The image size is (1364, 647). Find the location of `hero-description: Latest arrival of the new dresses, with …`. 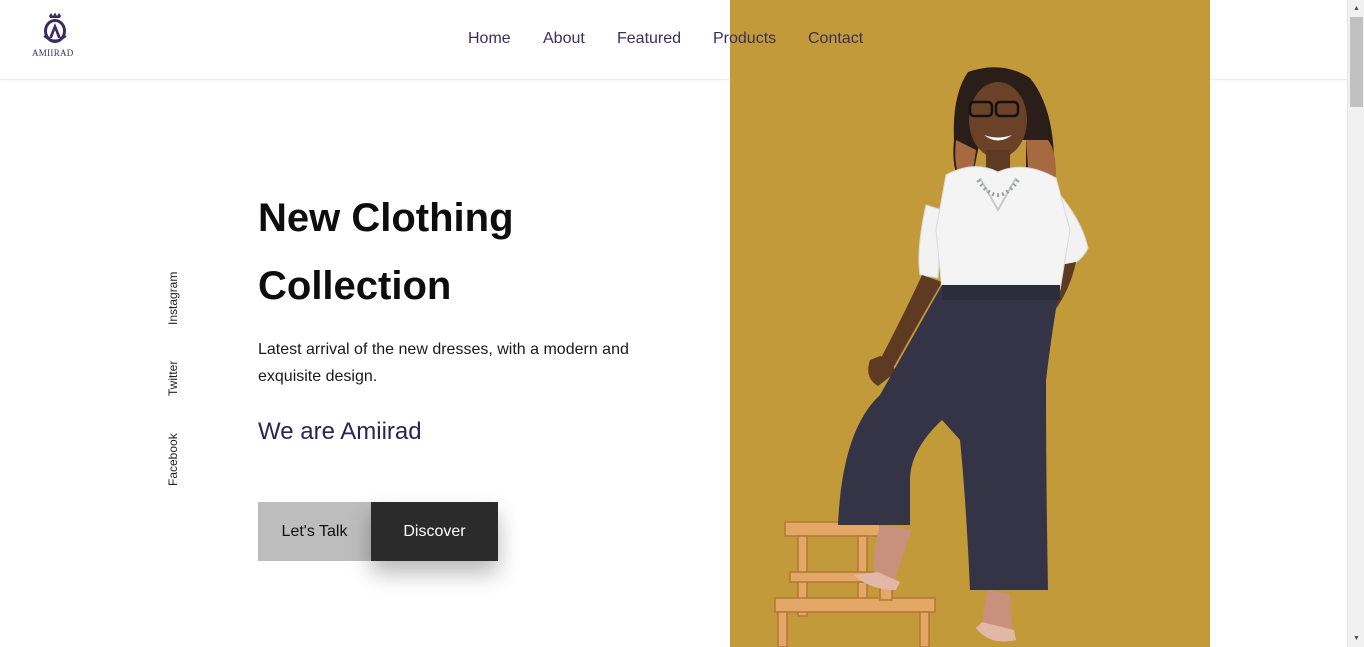

hero-description: Latest arrival of the new dresses, with … is located at coordinates (443, 363).